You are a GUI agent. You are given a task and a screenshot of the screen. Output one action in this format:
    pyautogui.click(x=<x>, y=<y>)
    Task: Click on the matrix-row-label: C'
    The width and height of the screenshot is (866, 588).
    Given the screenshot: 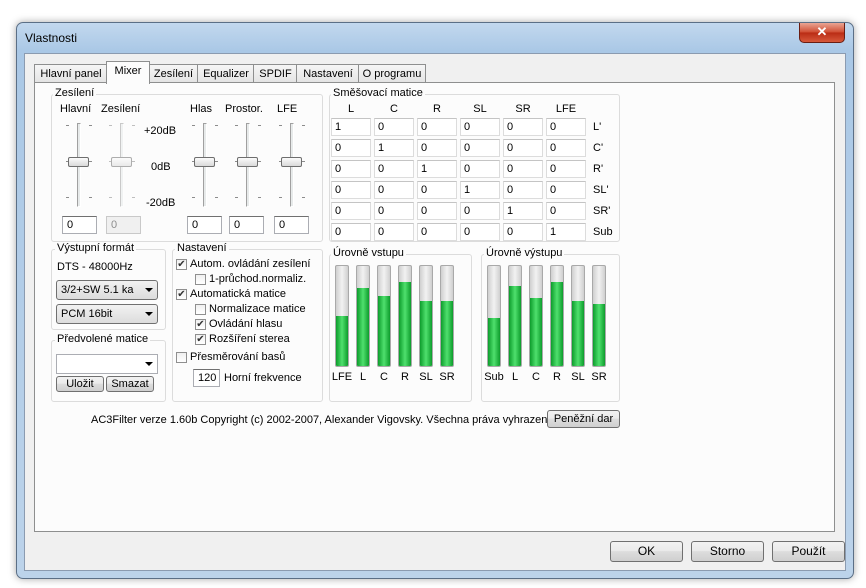 What is the action you would take?
    pyautogui.click(x=598, y=148)
    